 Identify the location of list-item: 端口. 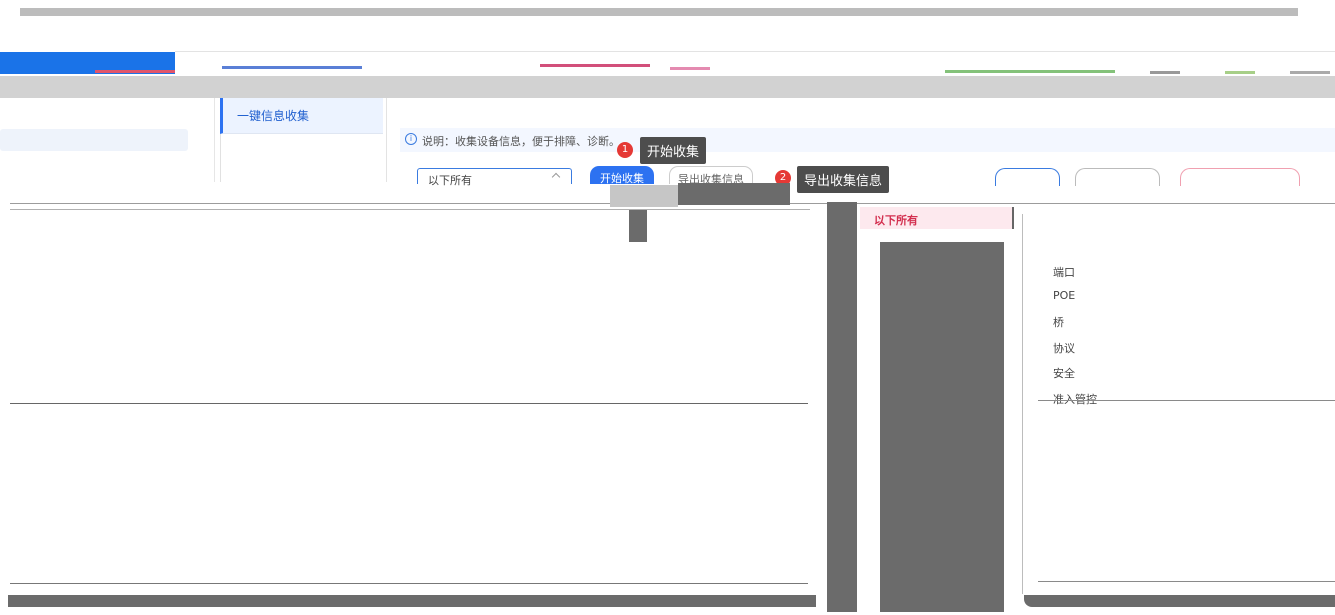
(1064, 272).